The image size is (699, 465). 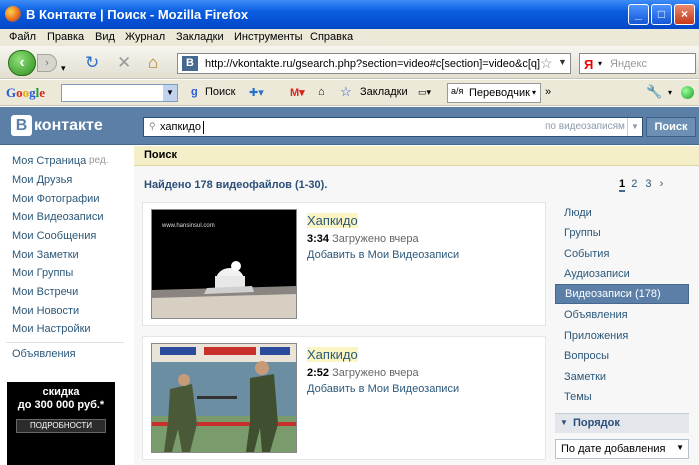 What do you see at coordinates (45, 292) in the screenshot?
I see `sidebar-item-events: Мои Встречи` at bounding box center [45, 292].